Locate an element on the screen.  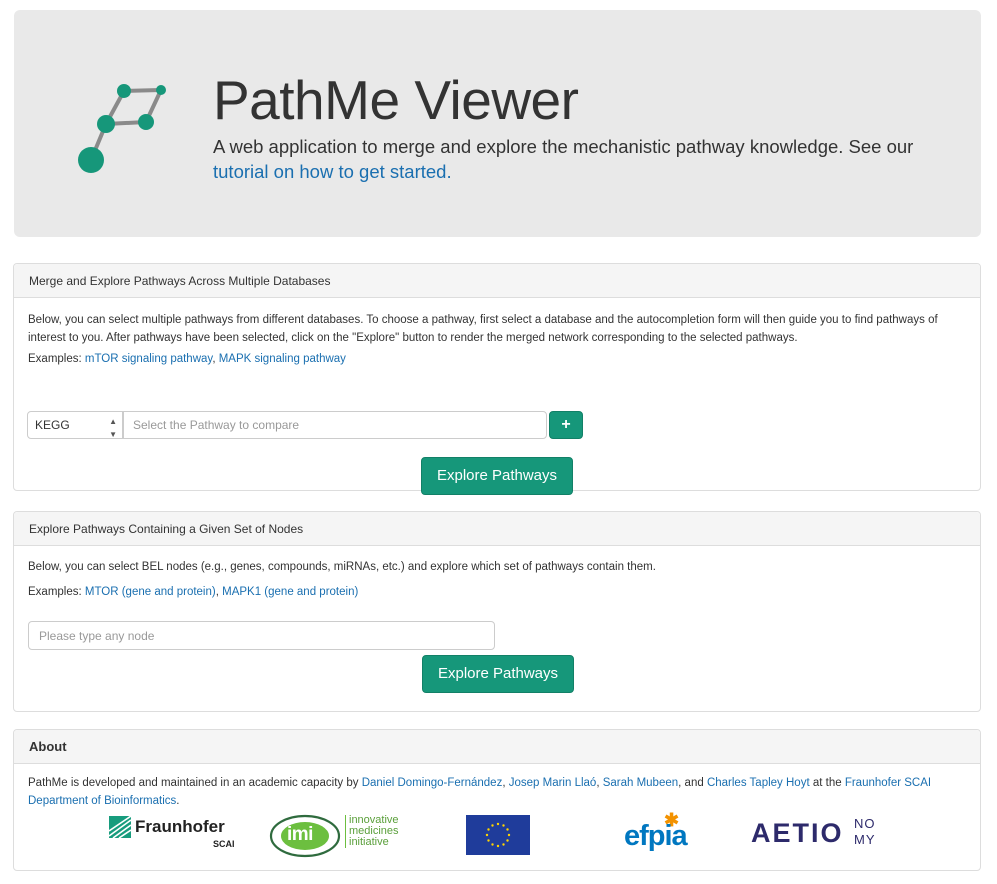
tutorial-link: tutorial on how to get started. is located at coordinates (332, 171).